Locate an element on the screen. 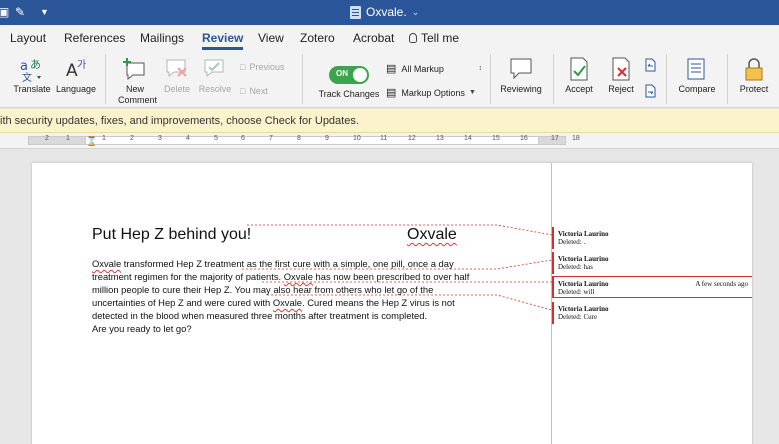 Image resolution: width=779 pixels, height=444 pixels. next-comment-icon: □ is located at coordinates (243, 91).